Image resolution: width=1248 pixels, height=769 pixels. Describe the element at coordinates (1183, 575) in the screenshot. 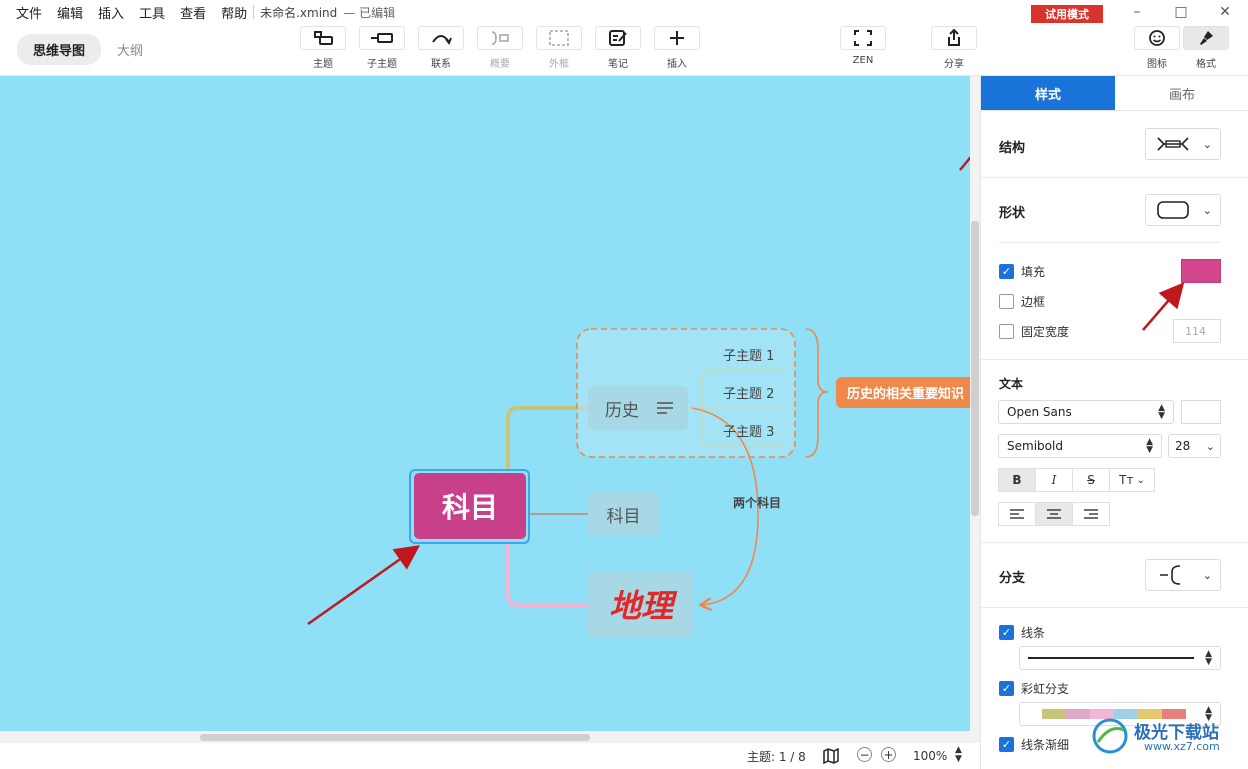

I see `branch-dropdown: ⌄` at that location.